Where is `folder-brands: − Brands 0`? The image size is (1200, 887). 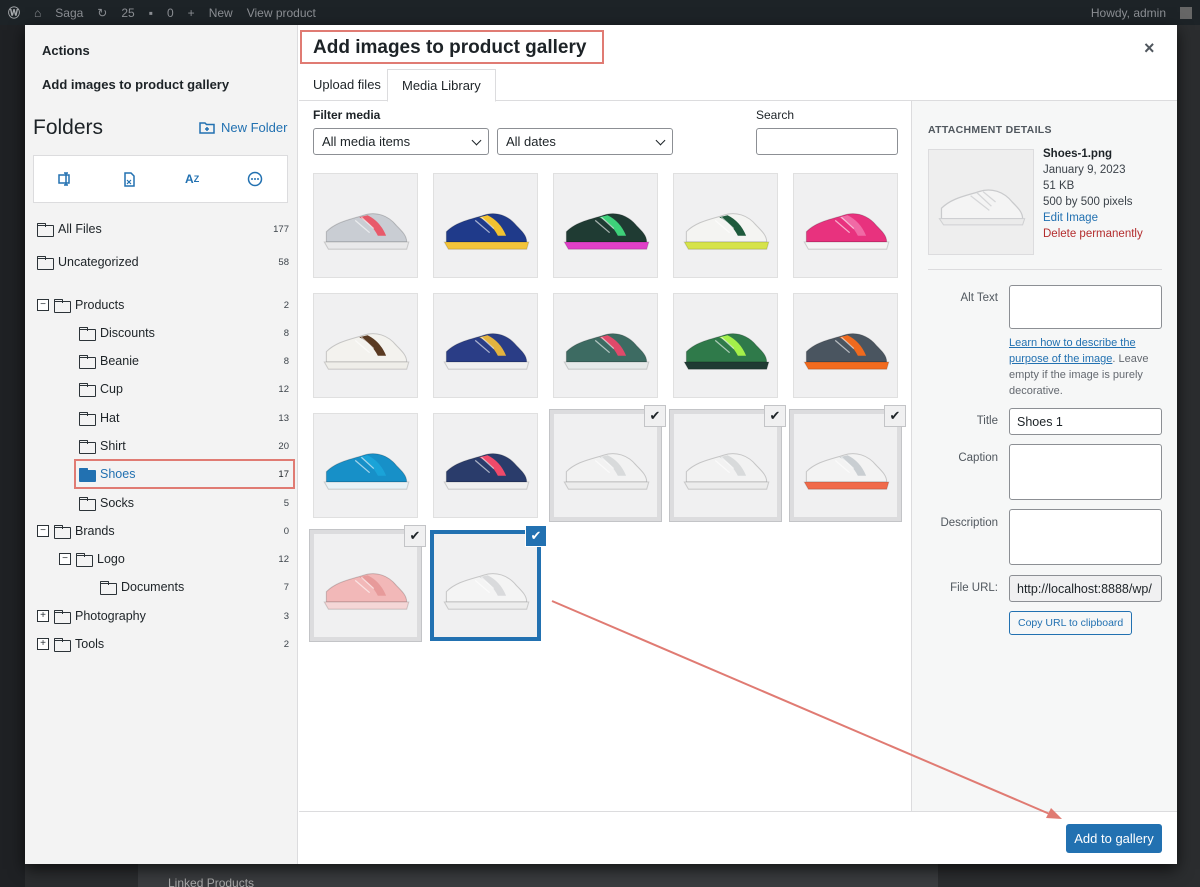
folder-brands: − Brands 0 is located at coordinates (163, 531).